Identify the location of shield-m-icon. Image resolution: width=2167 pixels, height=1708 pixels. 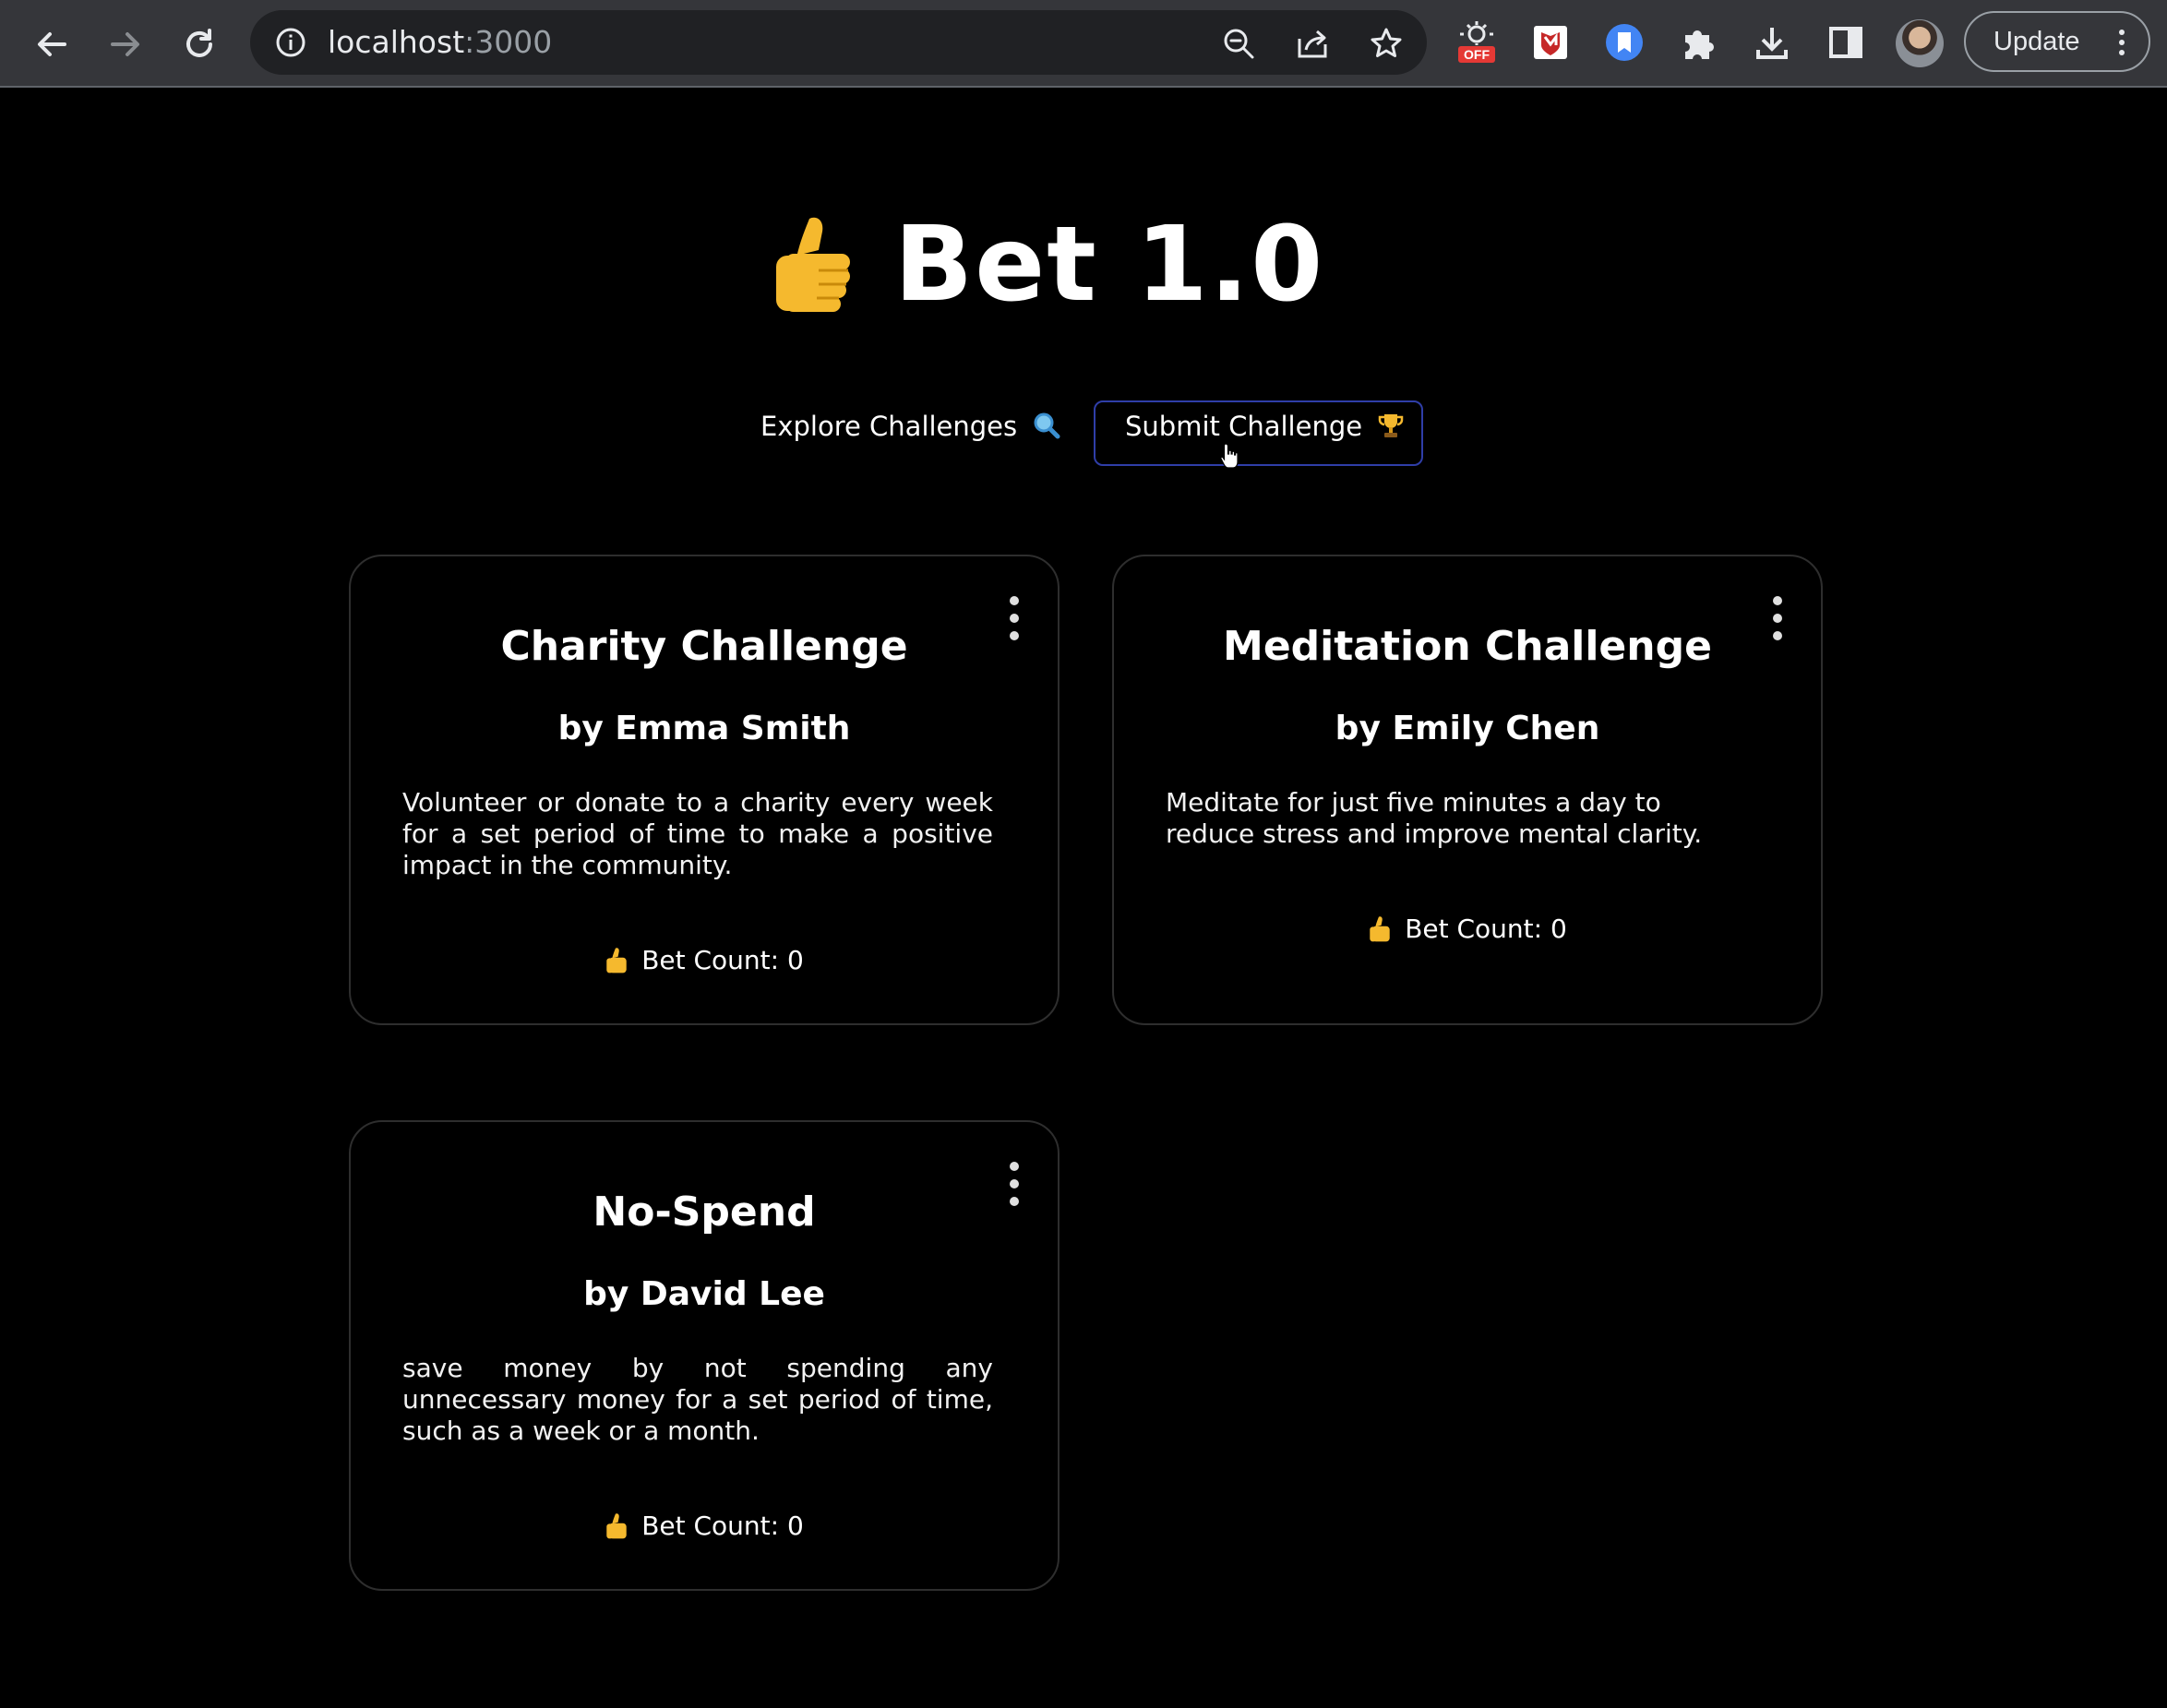
(1550, 42).